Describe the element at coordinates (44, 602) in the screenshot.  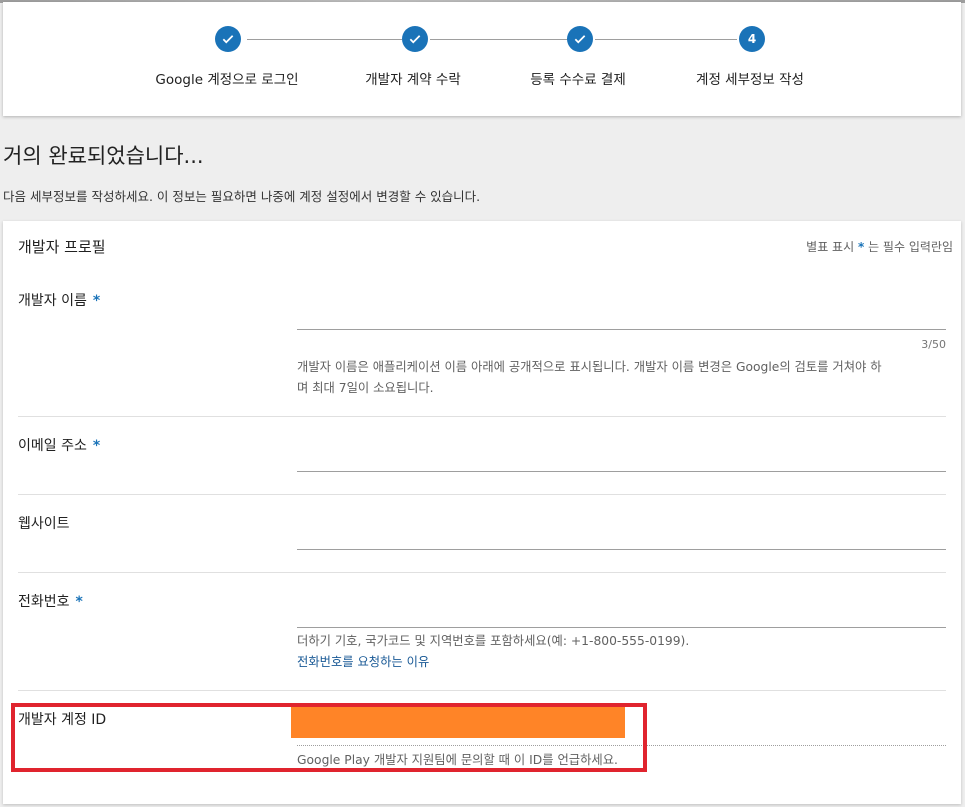
I see `phone-label-text: 전화번호` at that location.